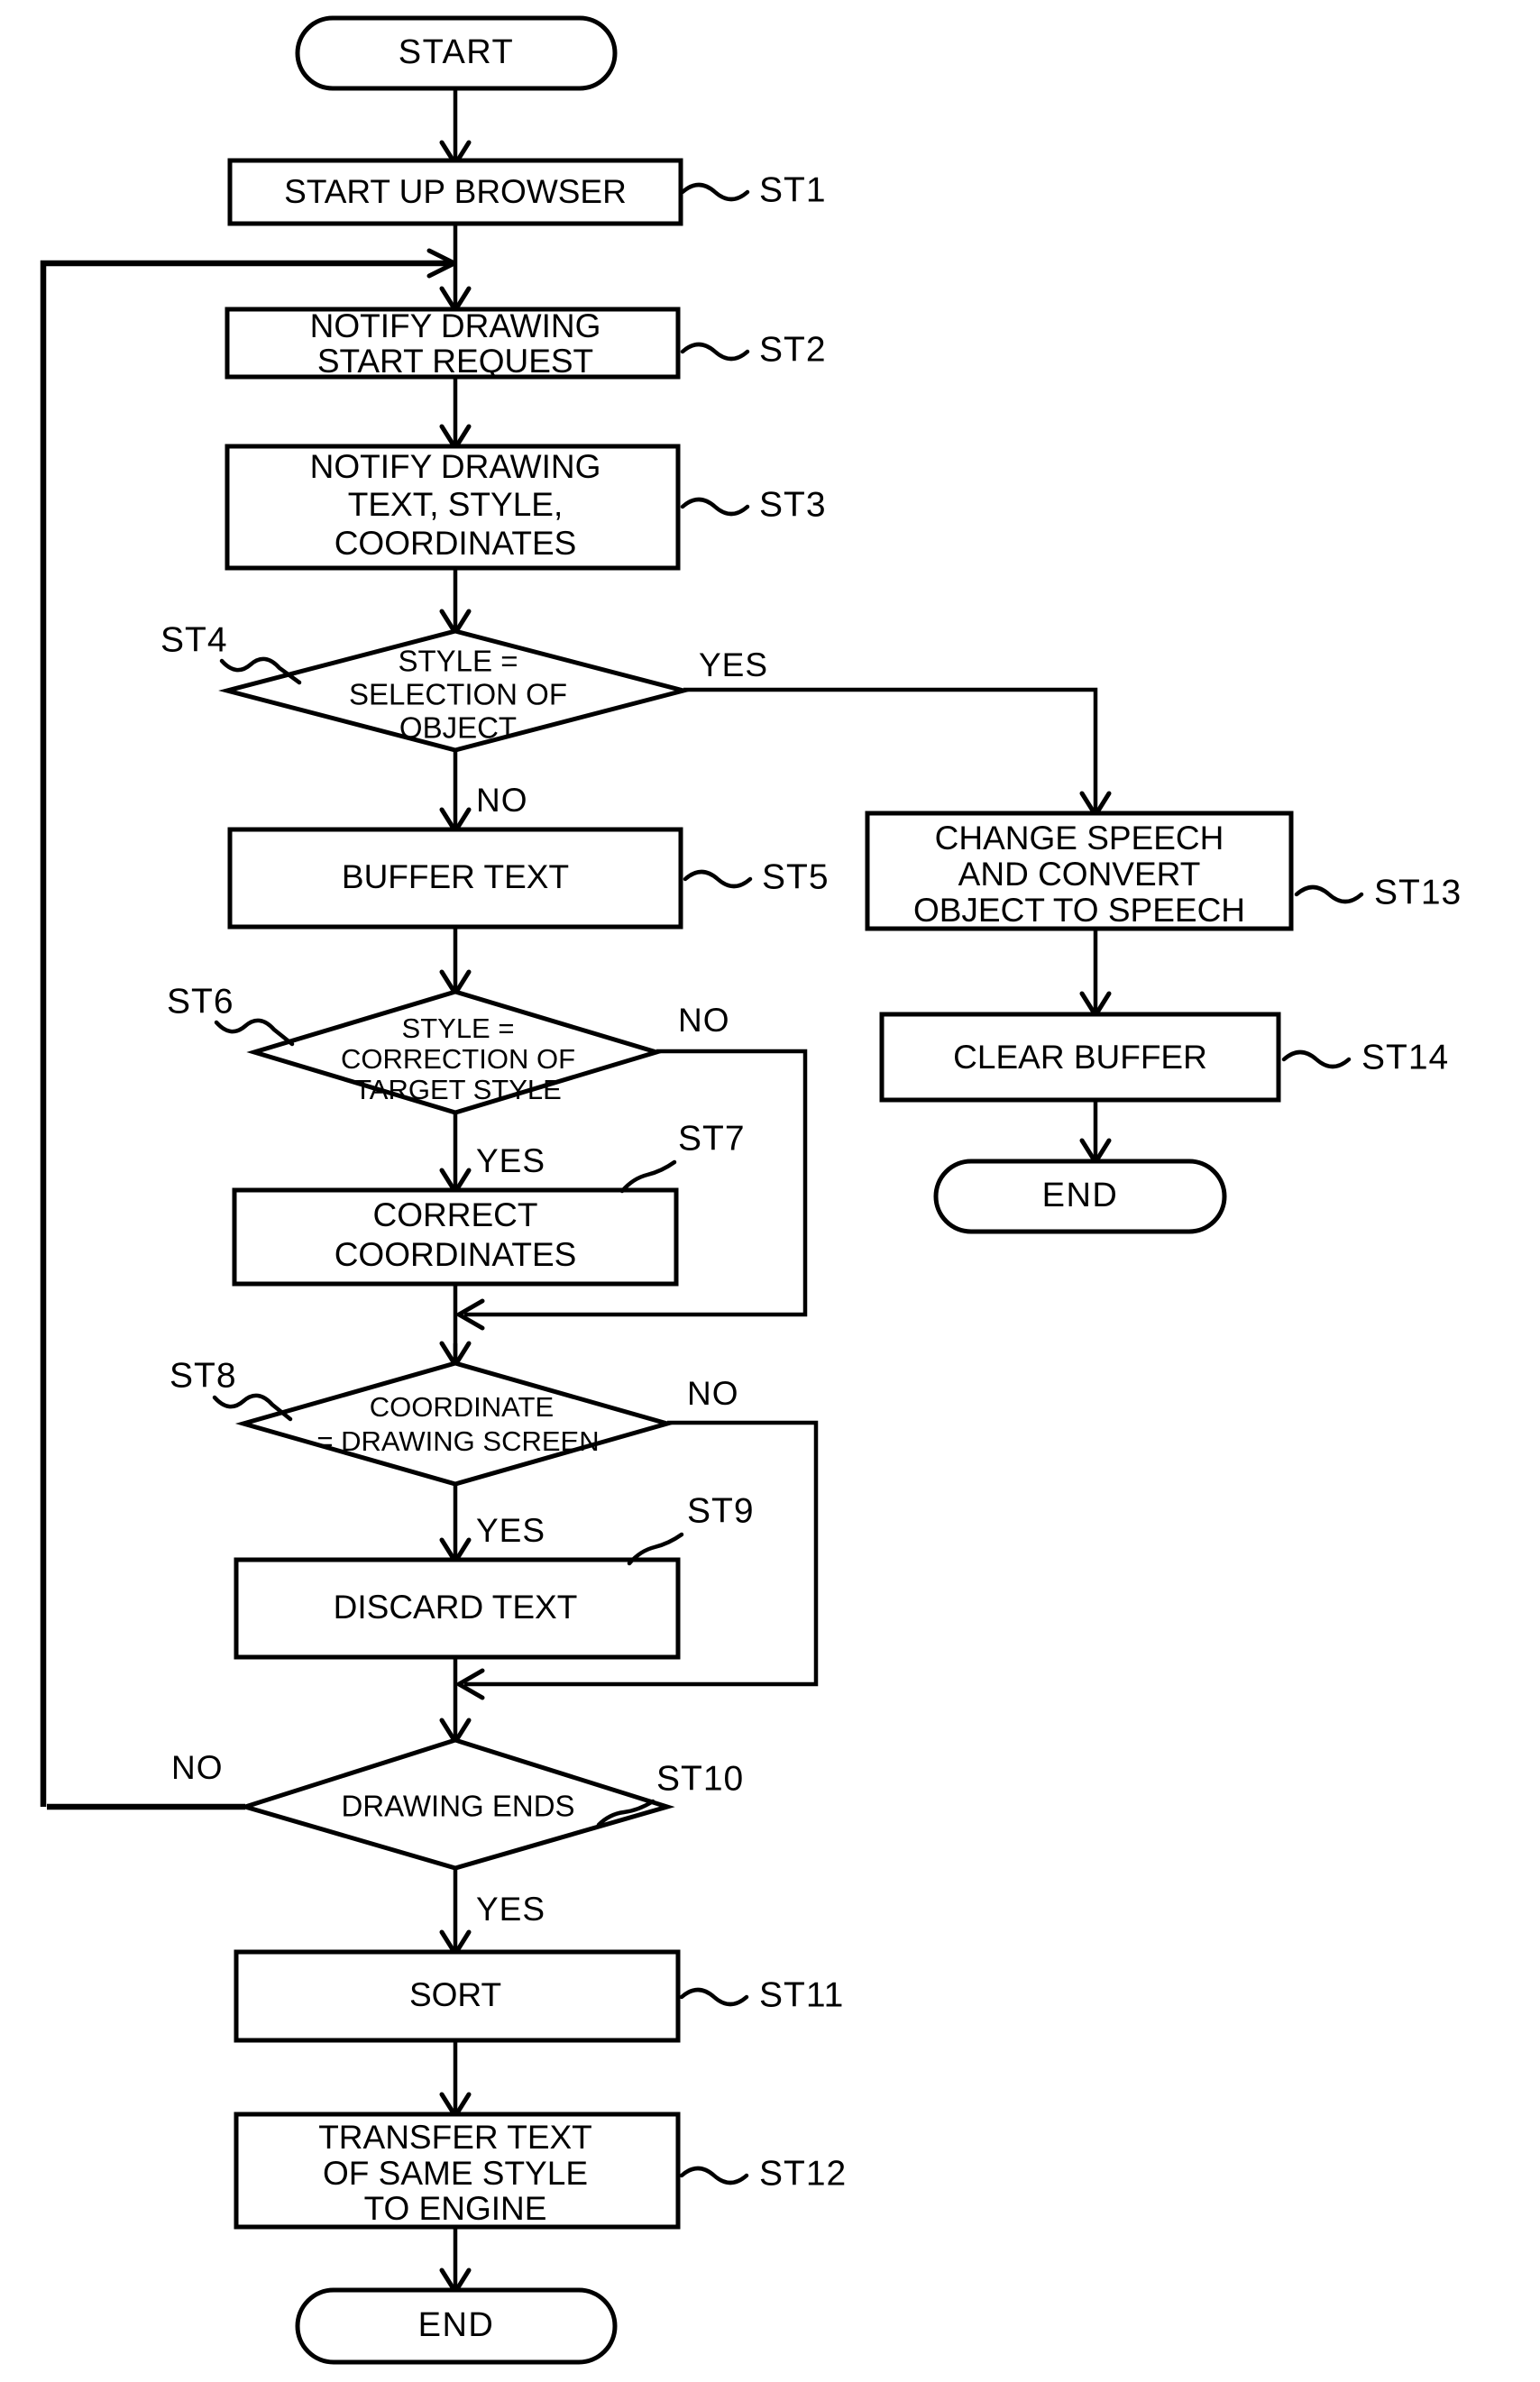 The image size is (1540, 2382). I want to click on st3-label-line3: COORDINATES, so click(456, 543).